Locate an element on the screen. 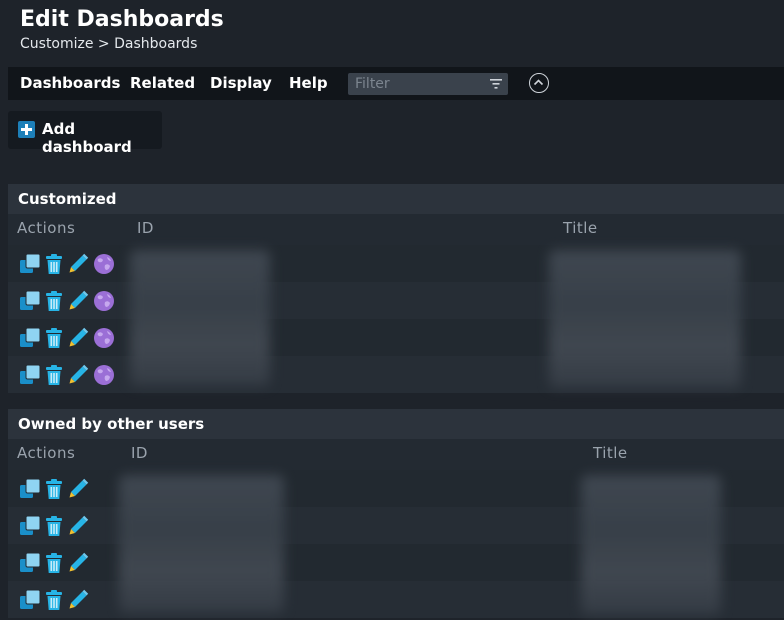  page-title: Edit Dashboards is located at coordinates (122, 19).